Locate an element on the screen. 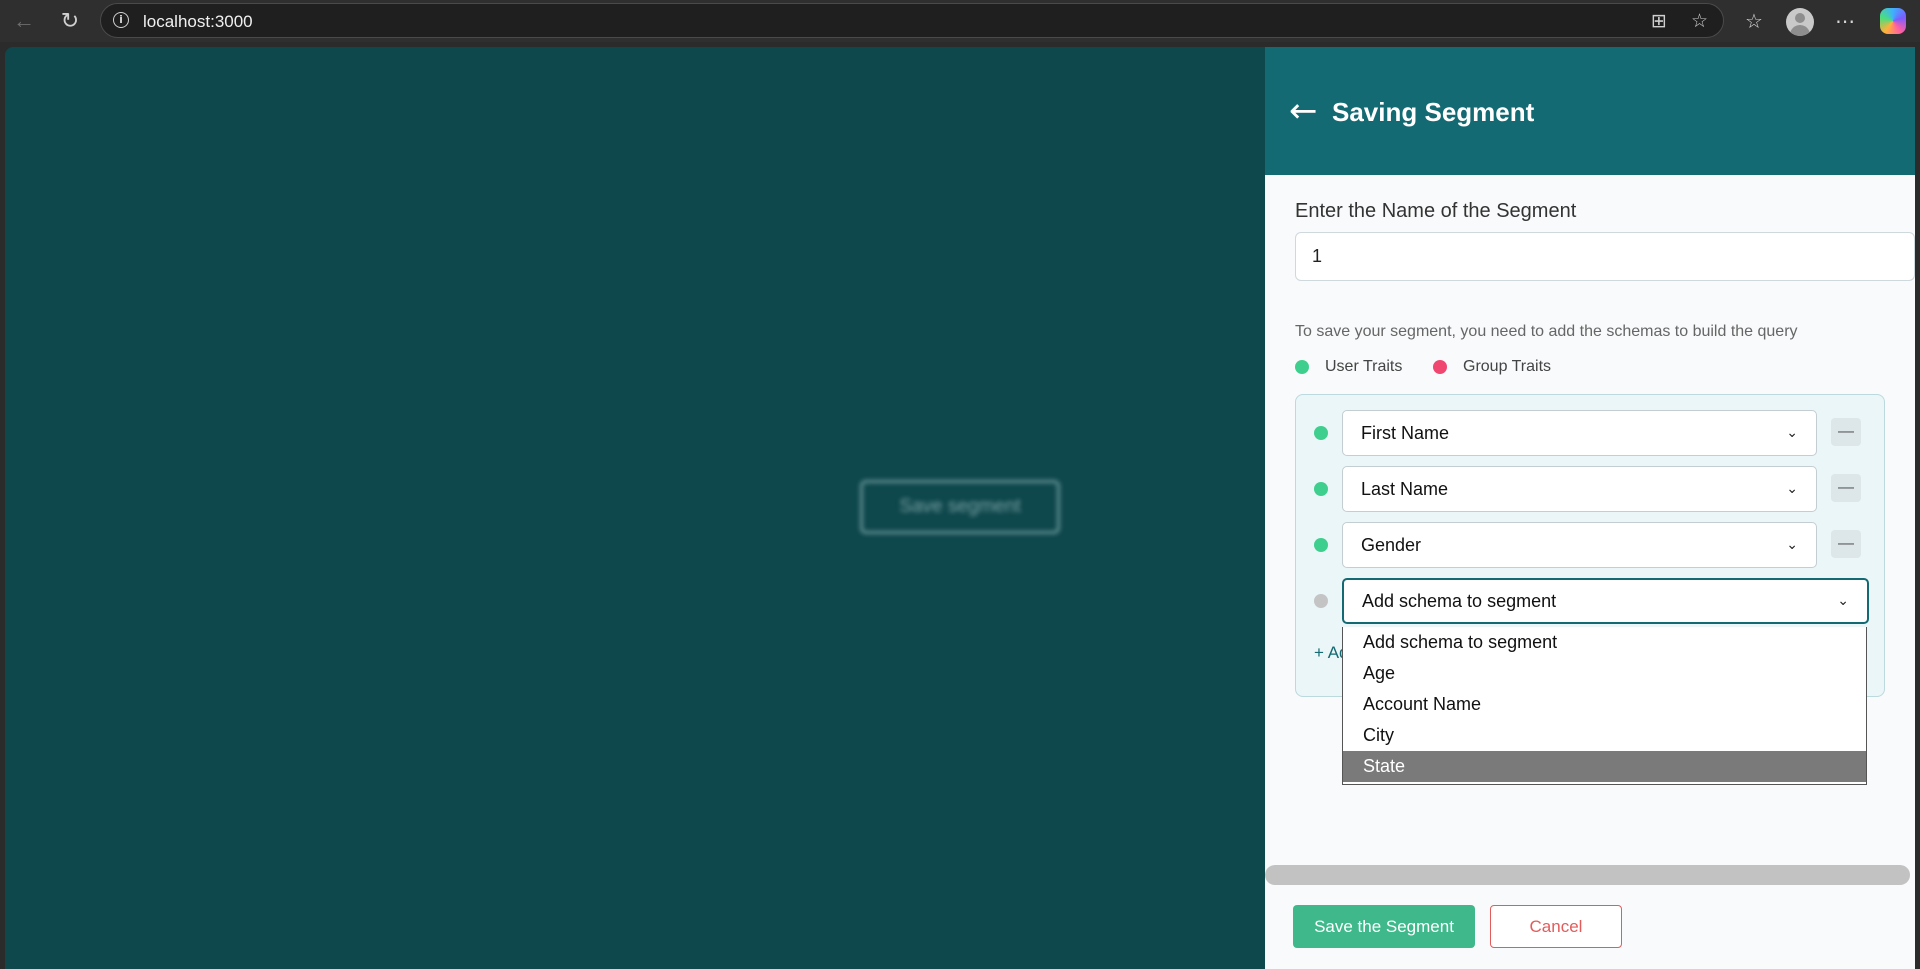  dropdown-option: City is located at coordinates (1604, 735).